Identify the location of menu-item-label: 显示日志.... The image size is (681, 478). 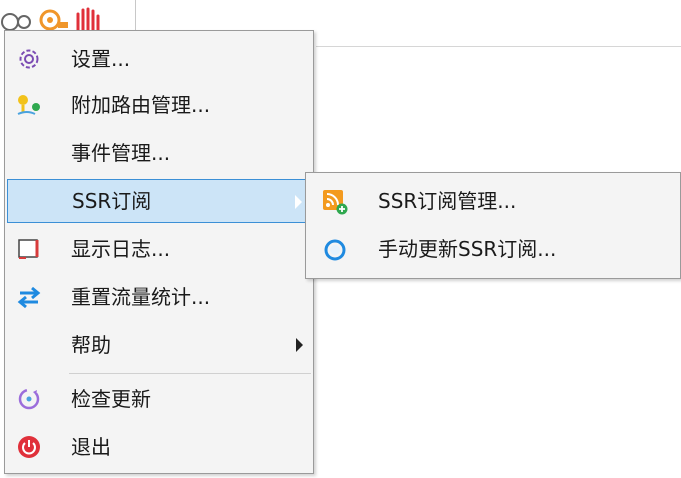
(121, 249).